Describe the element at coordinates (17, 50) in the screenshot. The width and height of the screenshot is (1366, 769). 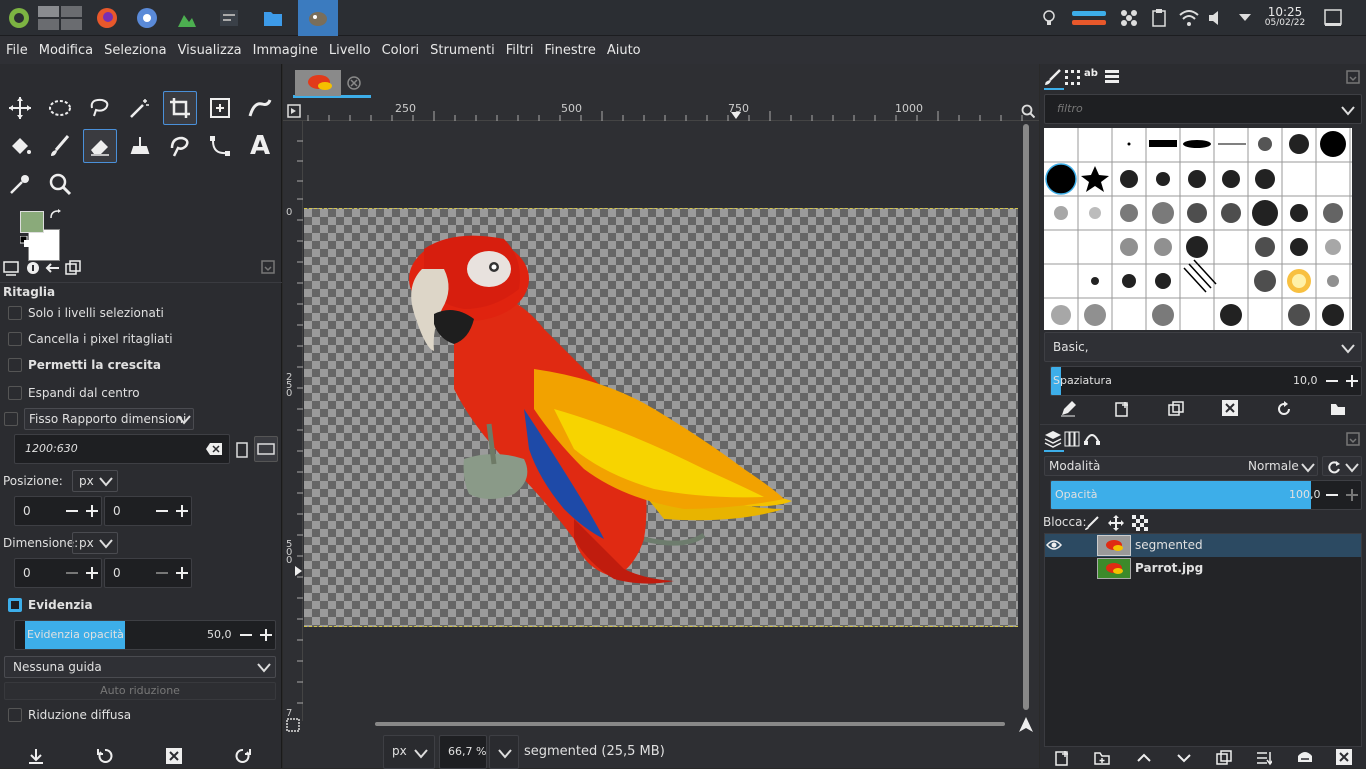
I see `menu-file: File` at that location.